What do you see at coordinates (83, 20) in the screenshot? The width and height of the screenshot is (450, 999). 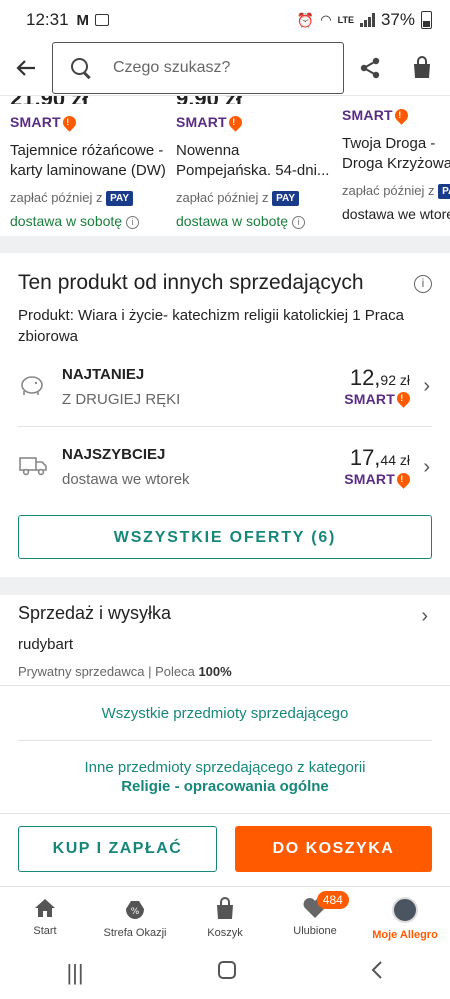 I see `gmail-icon: M` at bounding box center [83, 20].